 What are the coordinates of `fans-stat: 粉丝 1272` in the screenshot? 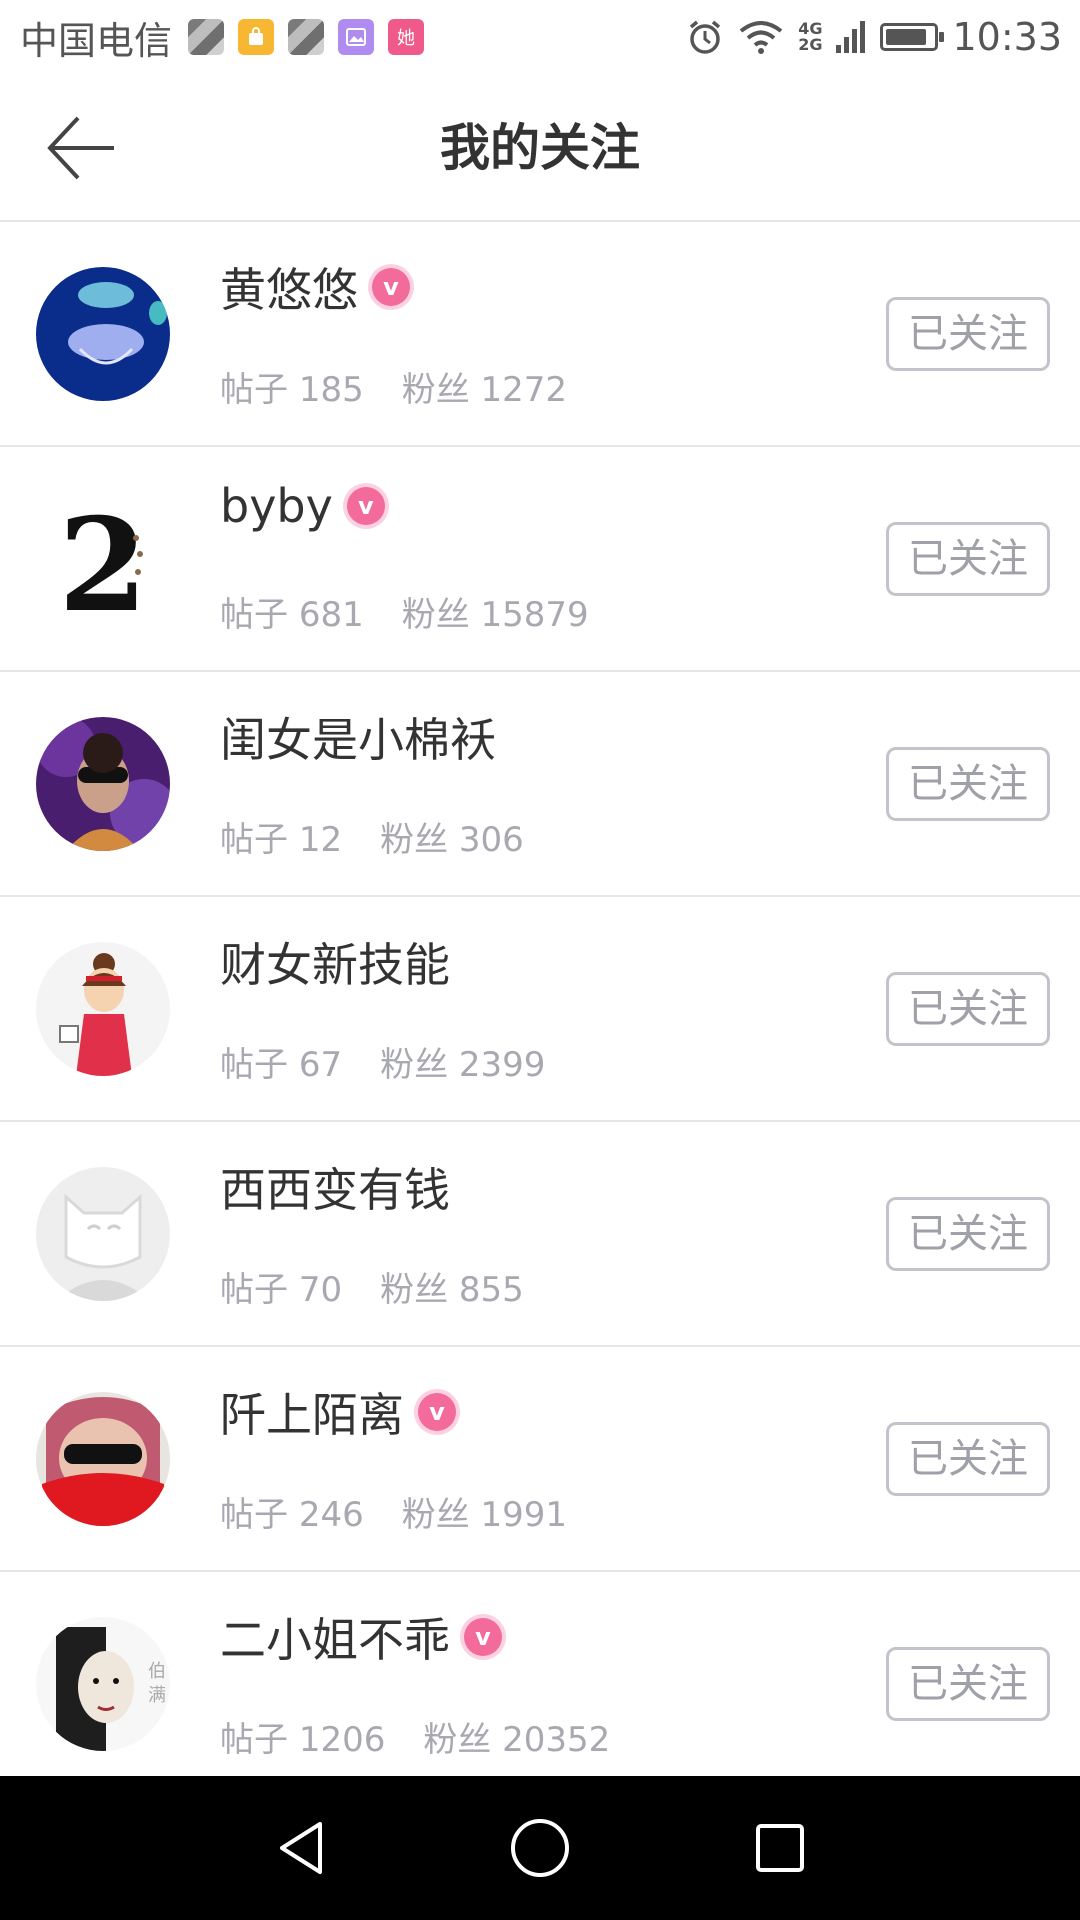 It's located at (484, 386).